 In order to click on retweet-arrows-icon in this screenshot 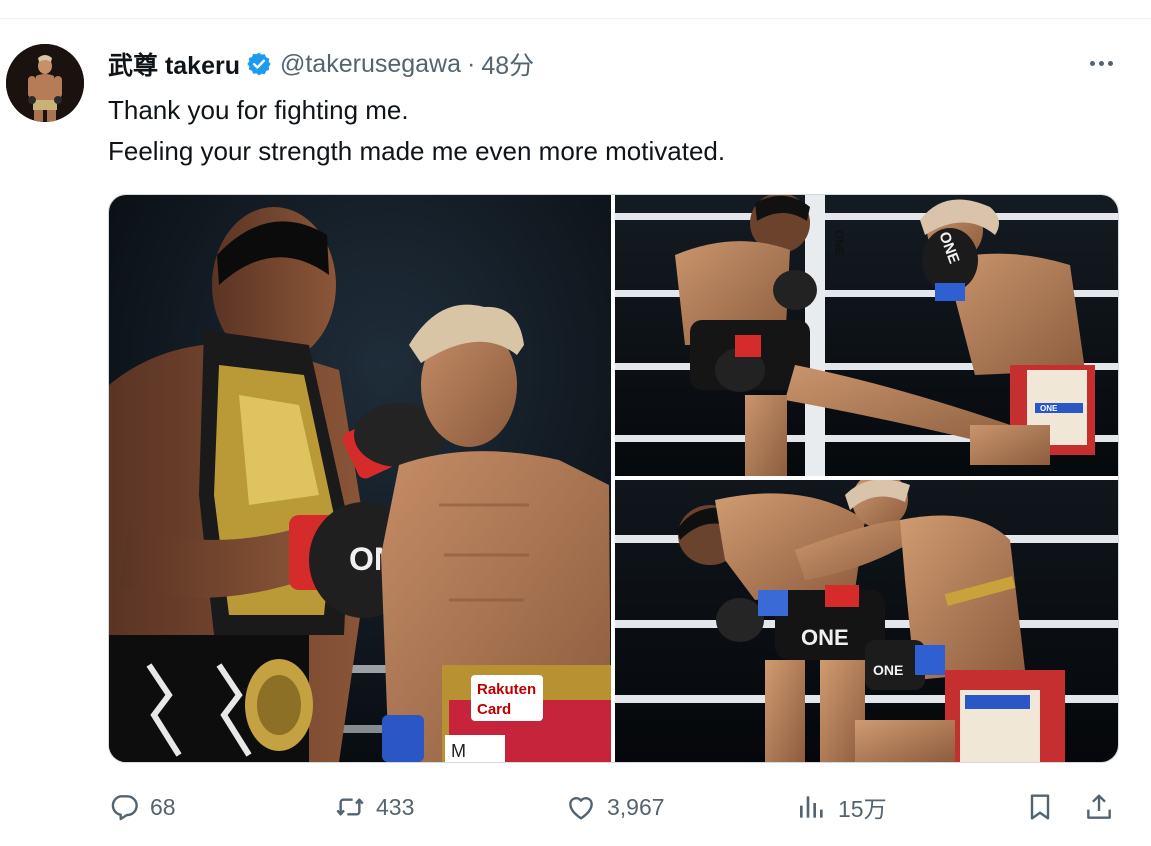, I will do `click(350, 807)`.